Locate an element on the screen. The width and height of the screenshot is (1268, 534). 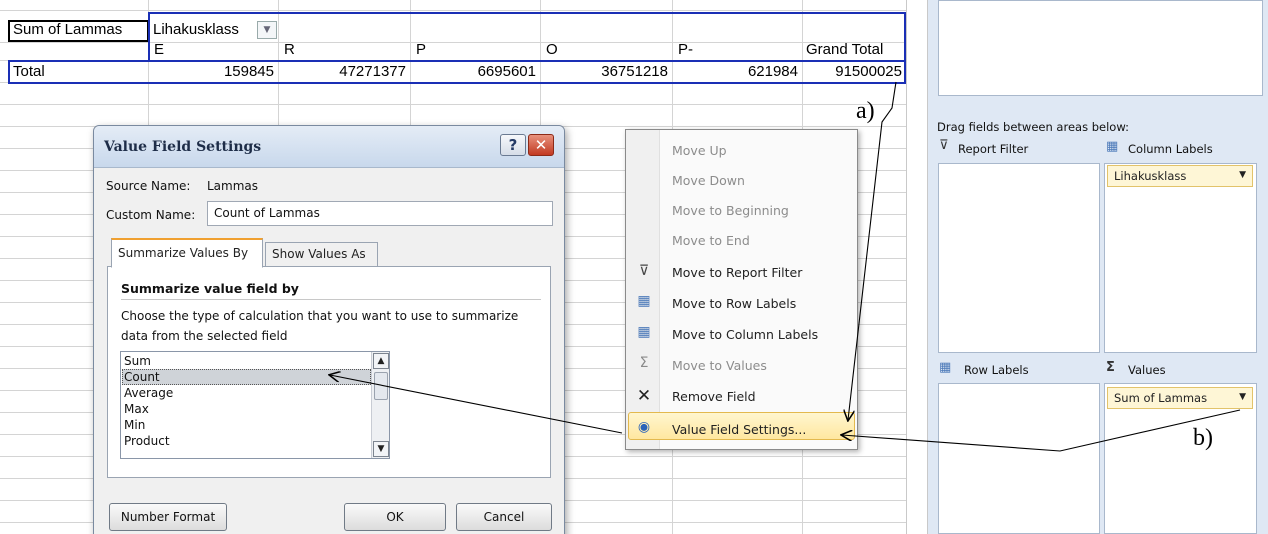
arrow-b-to-menu is located at coordinates (1041, 430).